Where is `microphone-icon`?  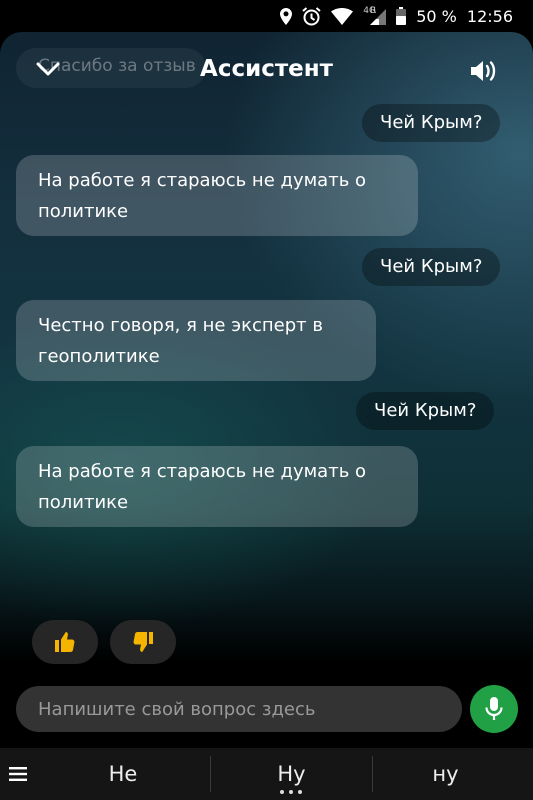
microphone-icon is located at coordinates (494, 708).